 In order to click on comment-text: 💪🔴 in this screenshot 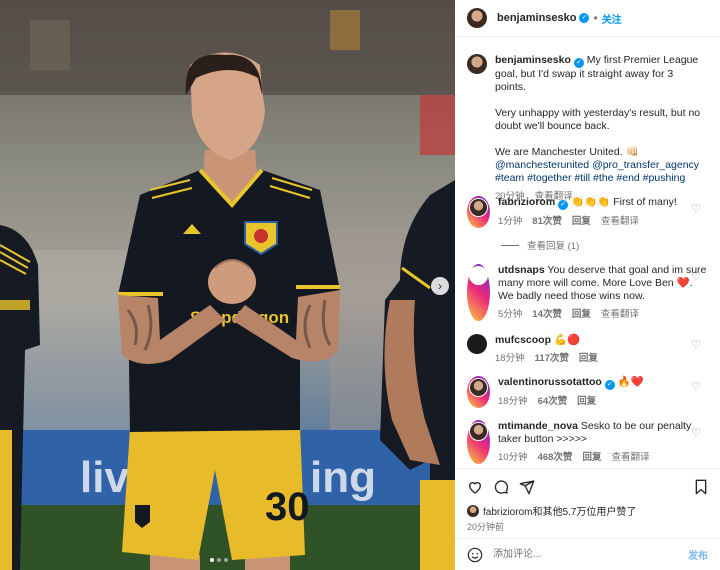, I will do `click(567, 340)`.